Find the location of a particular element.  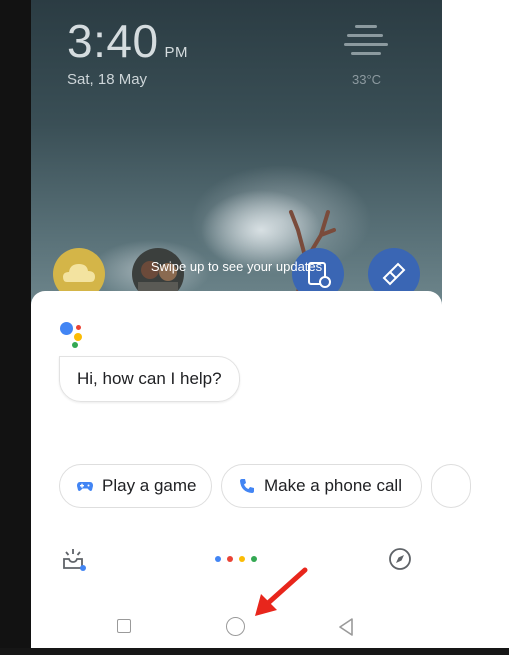

lock-date: Sat, 18 May is located at coordinates (107, 79).